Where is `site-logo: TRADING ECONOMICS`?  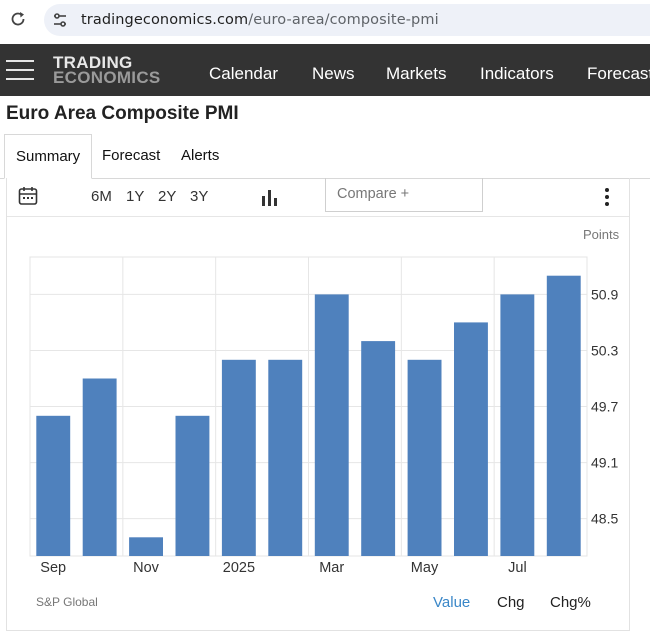 site-logo: TRADING ECONOMICS is located at coordinates (107, 70).